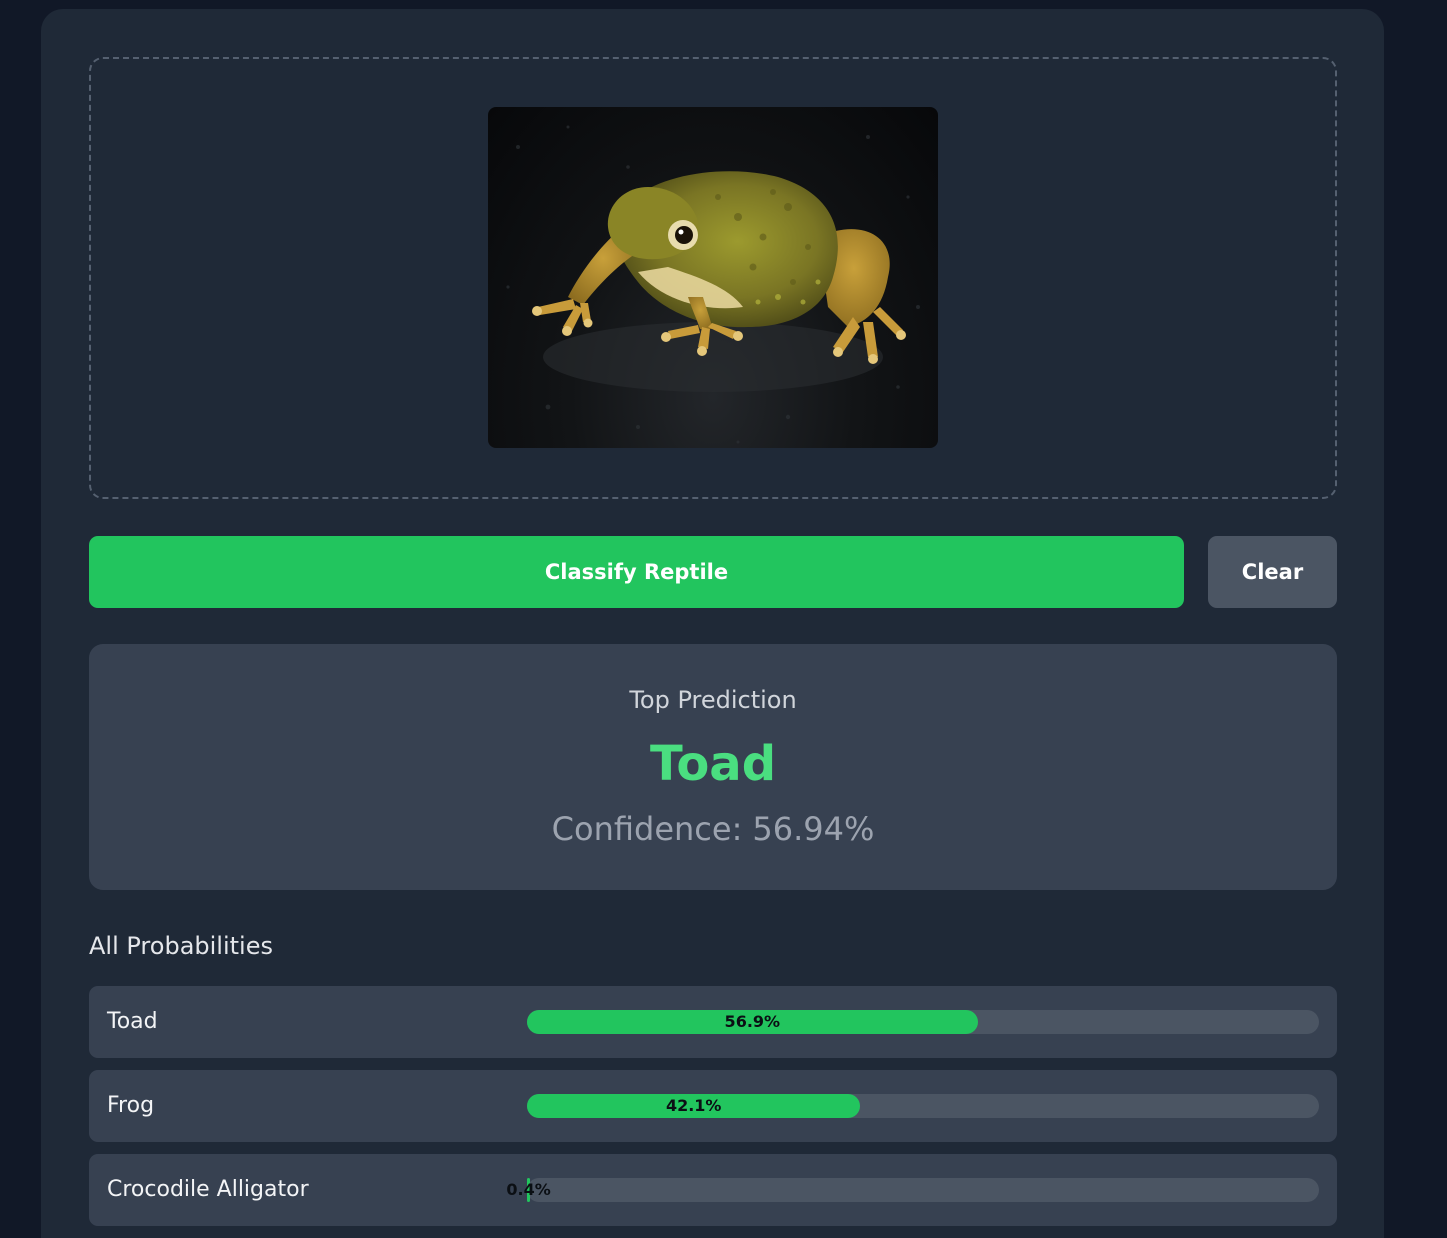 The width and height of the screenshot is (1447, 1238). What do you see at coordinates (713, 700) in the screenshot?
I see `top-prediction-label: Top Prediction` at bounding box center [713, 700].